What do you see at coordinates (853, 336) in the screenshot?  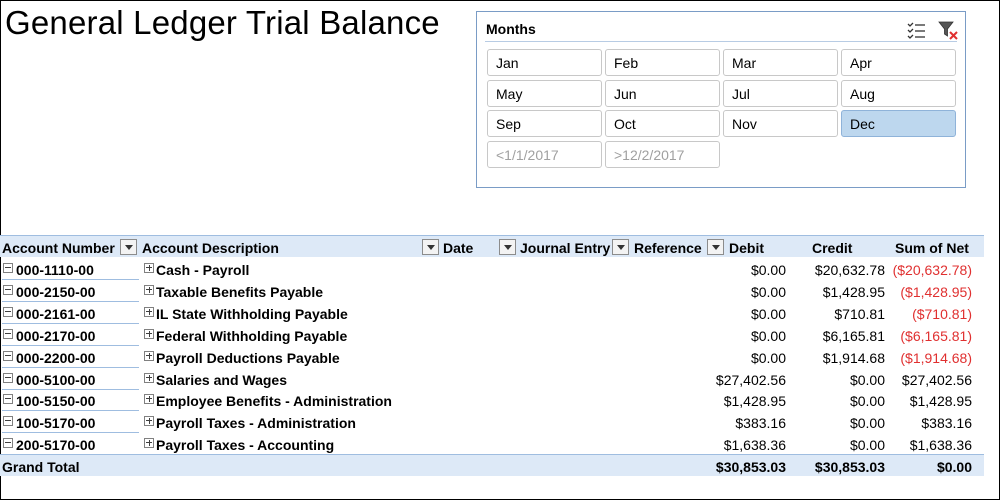 I see `credit-value: $6,165.81` at bounding box center [853, 336].